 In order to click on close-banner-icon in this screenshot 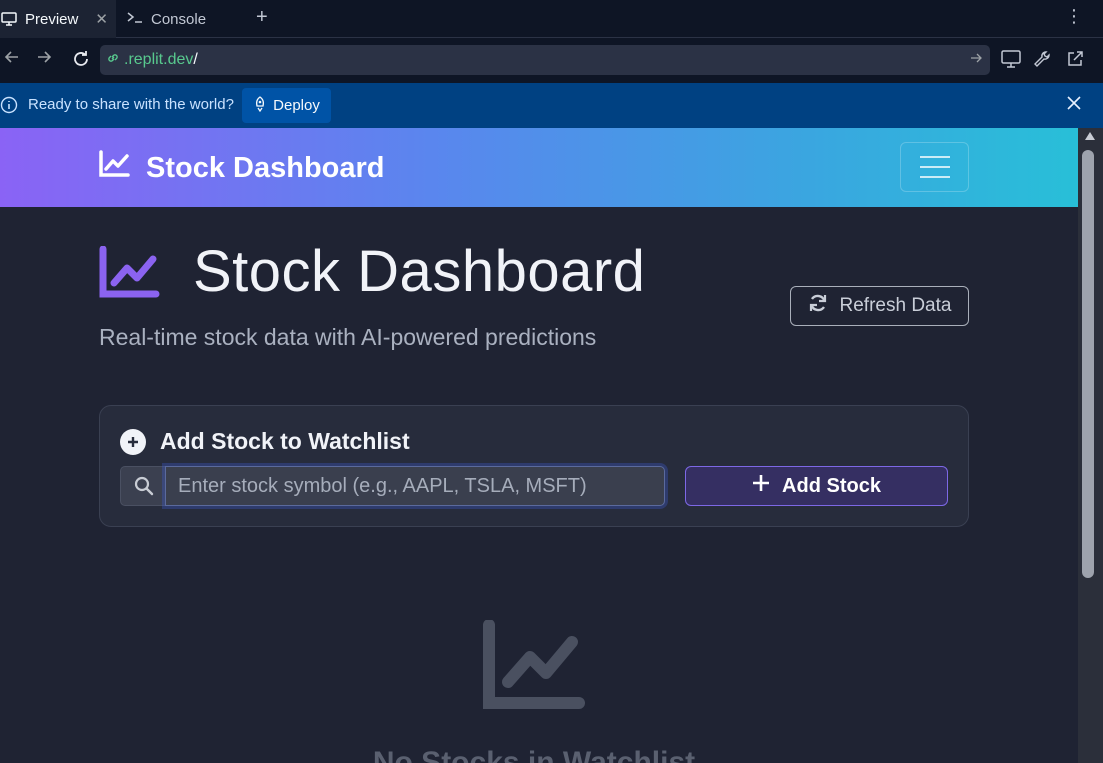, I will do `click(1074, 105)`.